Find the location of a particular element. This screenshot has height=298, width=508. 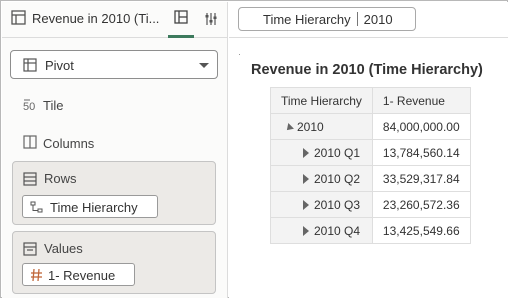

pivot-layout-icon is located at coordinates (181, 18).